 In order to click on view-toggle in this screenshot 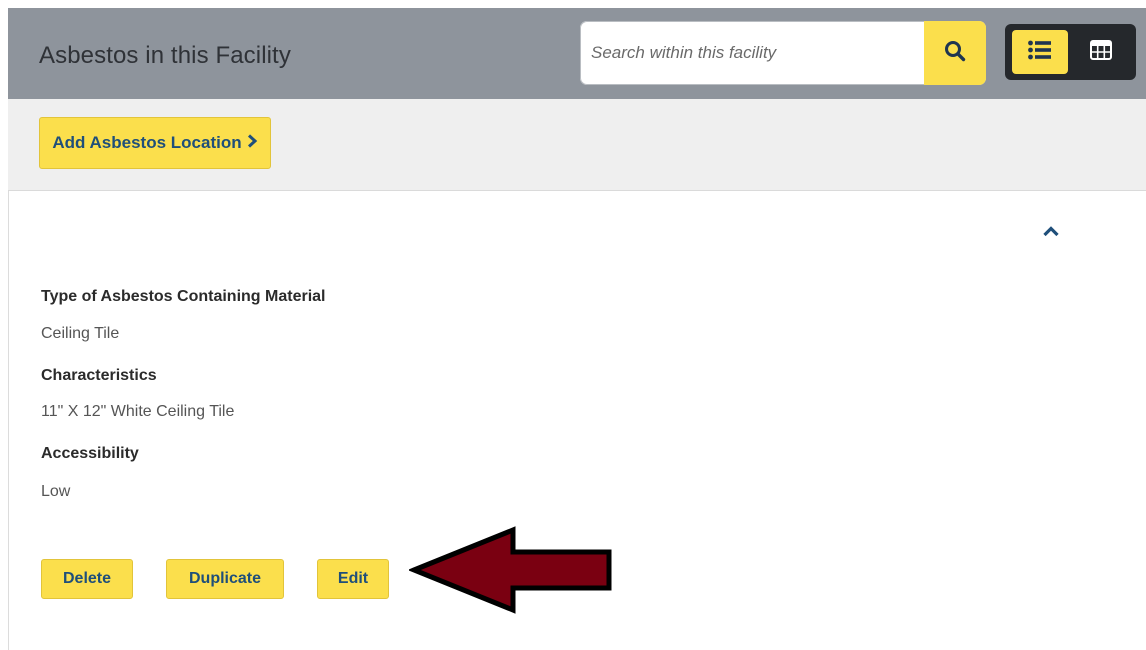, I will do `click(1070, 52)`.